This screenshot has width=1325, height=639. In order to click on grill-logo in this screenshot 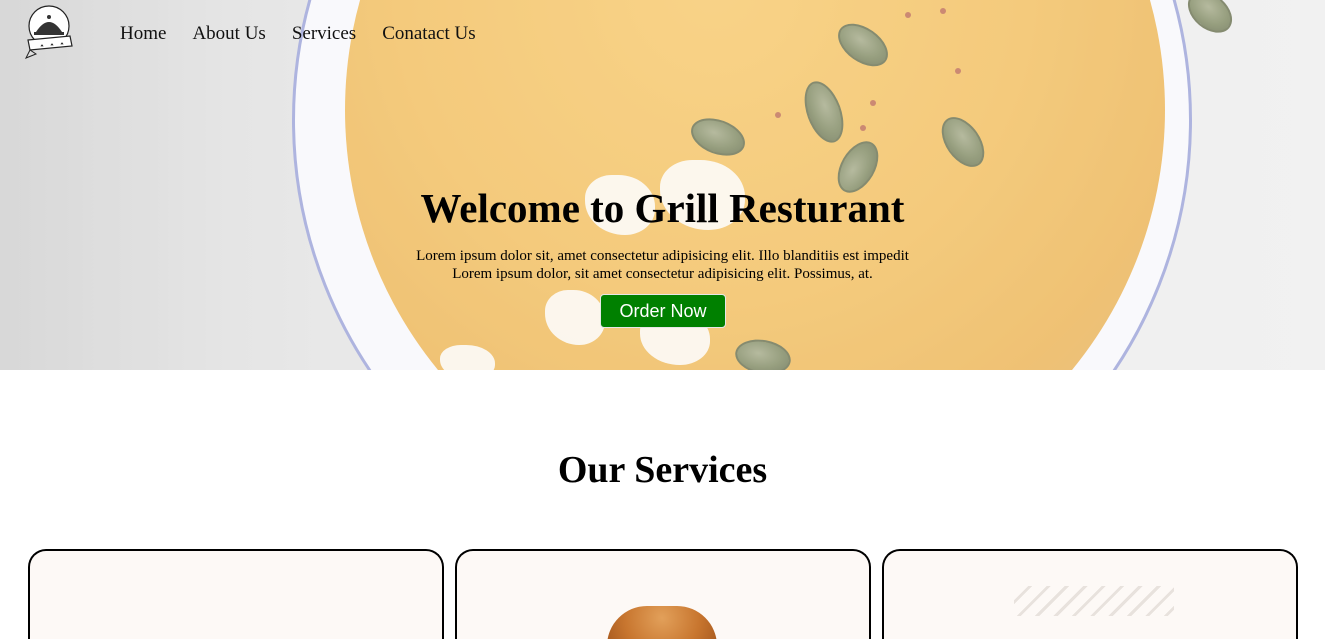, I will do `click(49, 33)`.